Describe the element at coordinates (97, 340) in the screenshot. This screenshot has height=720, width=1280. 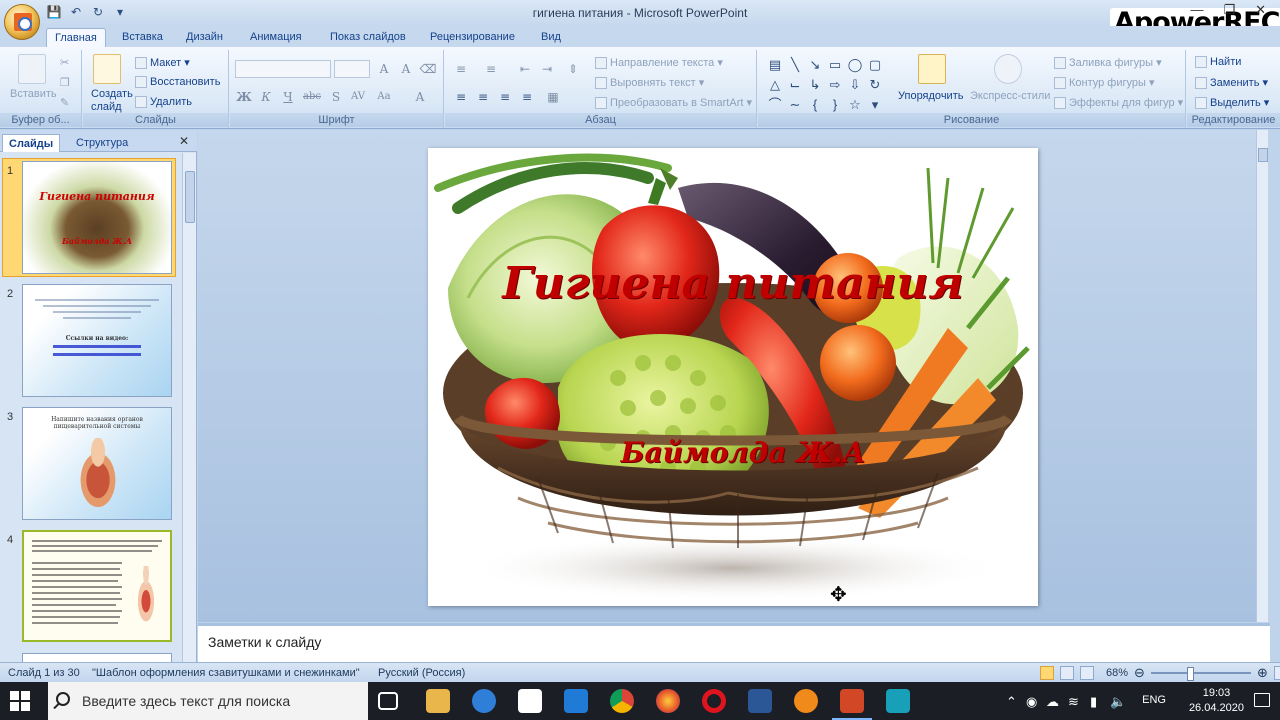
I see `slide-thumbnail-image: Ссылки на видео:` at that location.